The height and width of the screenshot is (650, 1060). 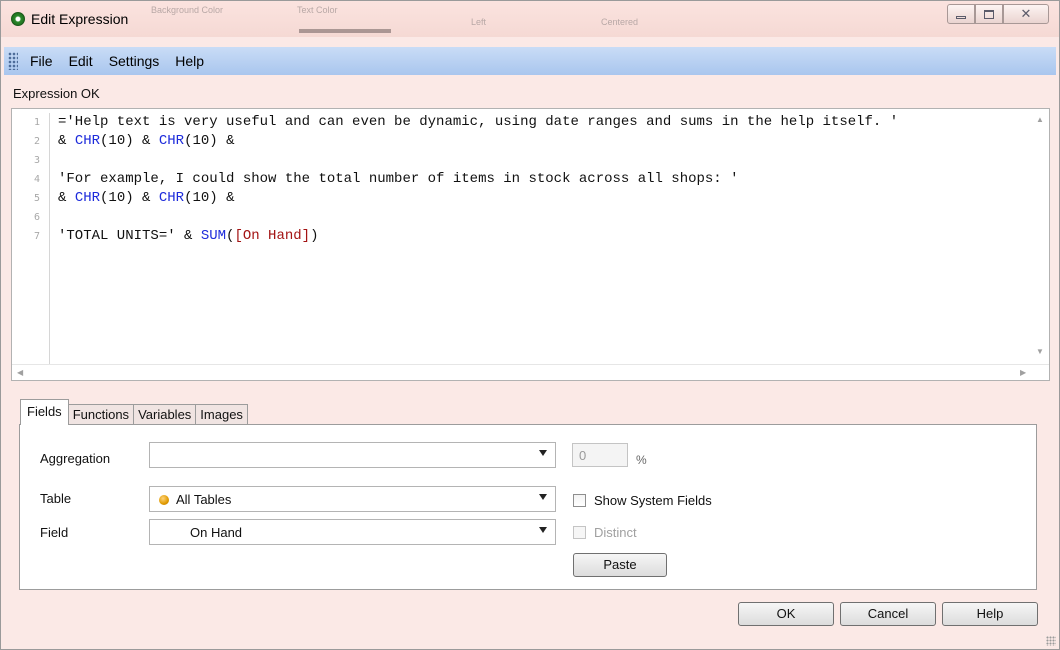 What do you see at coordinates (31, 240) in the screenshot?
I see `line-number-gutter: 1 2 3 4 5 6 7` at bounding box center [31, 240].